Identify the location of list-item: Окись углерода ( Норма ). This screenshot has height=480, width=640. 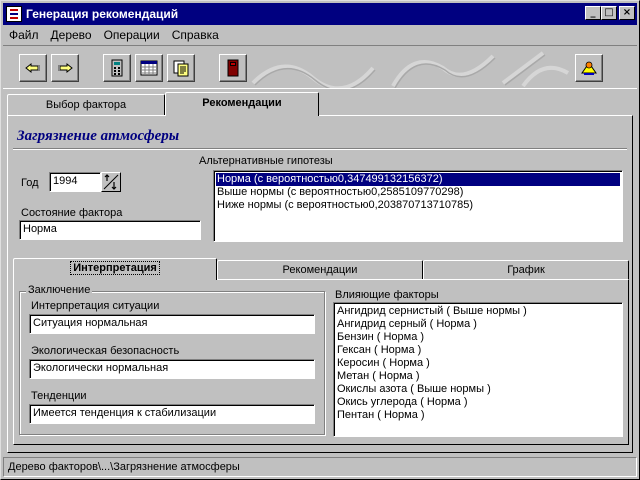
(478, 402).